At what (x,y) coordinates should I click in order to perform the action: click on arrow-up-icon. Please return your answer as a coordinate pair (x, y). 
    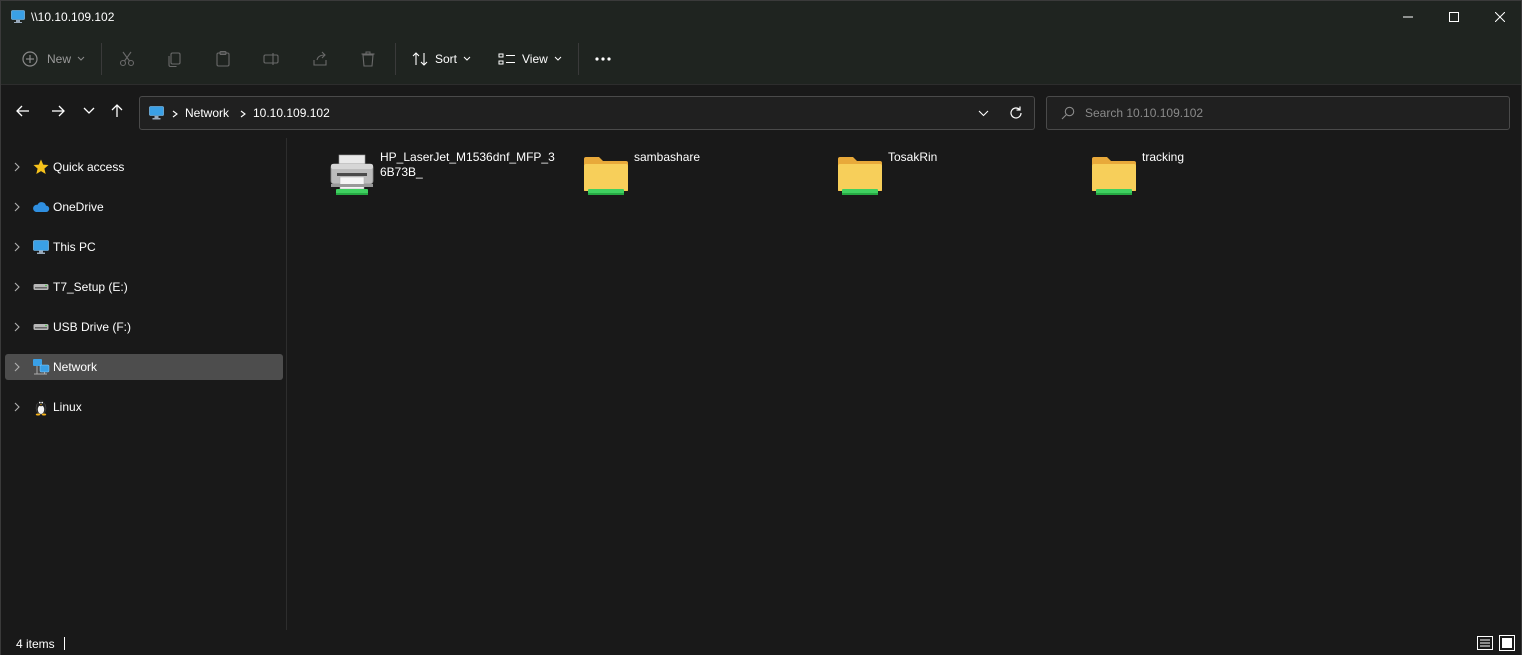
    Looking at the image, I should click on (117, 110).